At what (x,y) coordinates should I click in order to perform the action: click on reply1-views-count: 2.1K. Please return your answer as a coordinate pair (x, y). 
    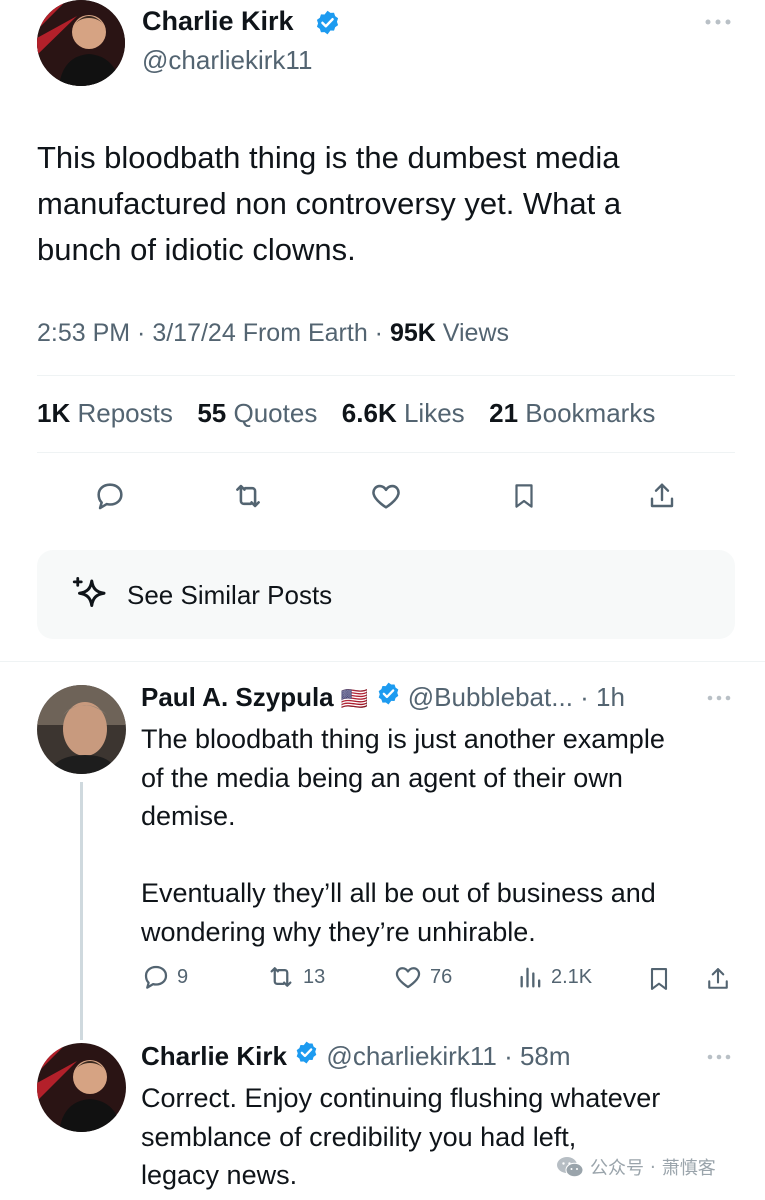
    Looking at the image, I should click on (572, 976).